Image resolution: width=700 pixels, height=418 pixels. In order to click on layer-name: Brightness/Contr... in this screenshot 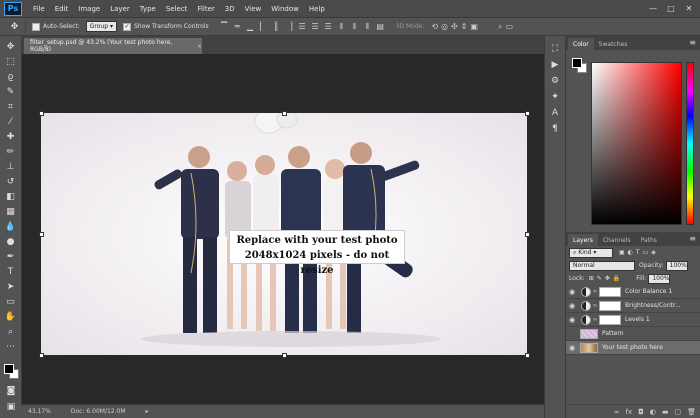, I will do `click(653, 305)`.